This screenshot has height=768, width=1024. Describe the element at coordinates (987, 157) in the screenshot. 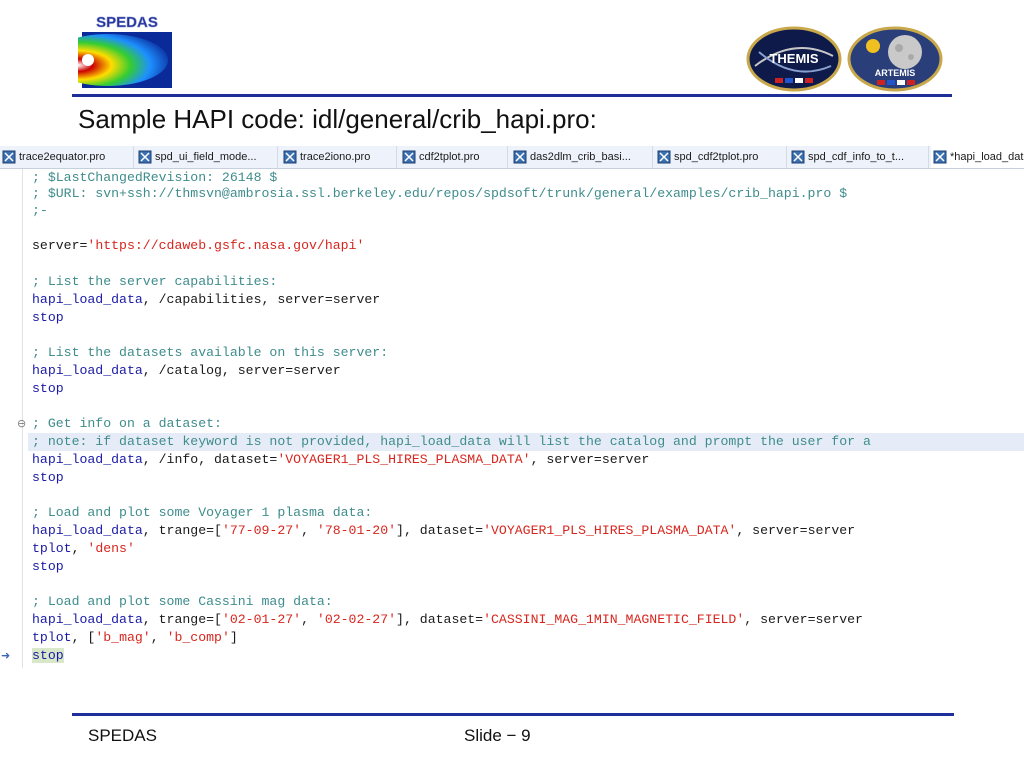

I see `tab-label: *hapi_load_dat` at that location.